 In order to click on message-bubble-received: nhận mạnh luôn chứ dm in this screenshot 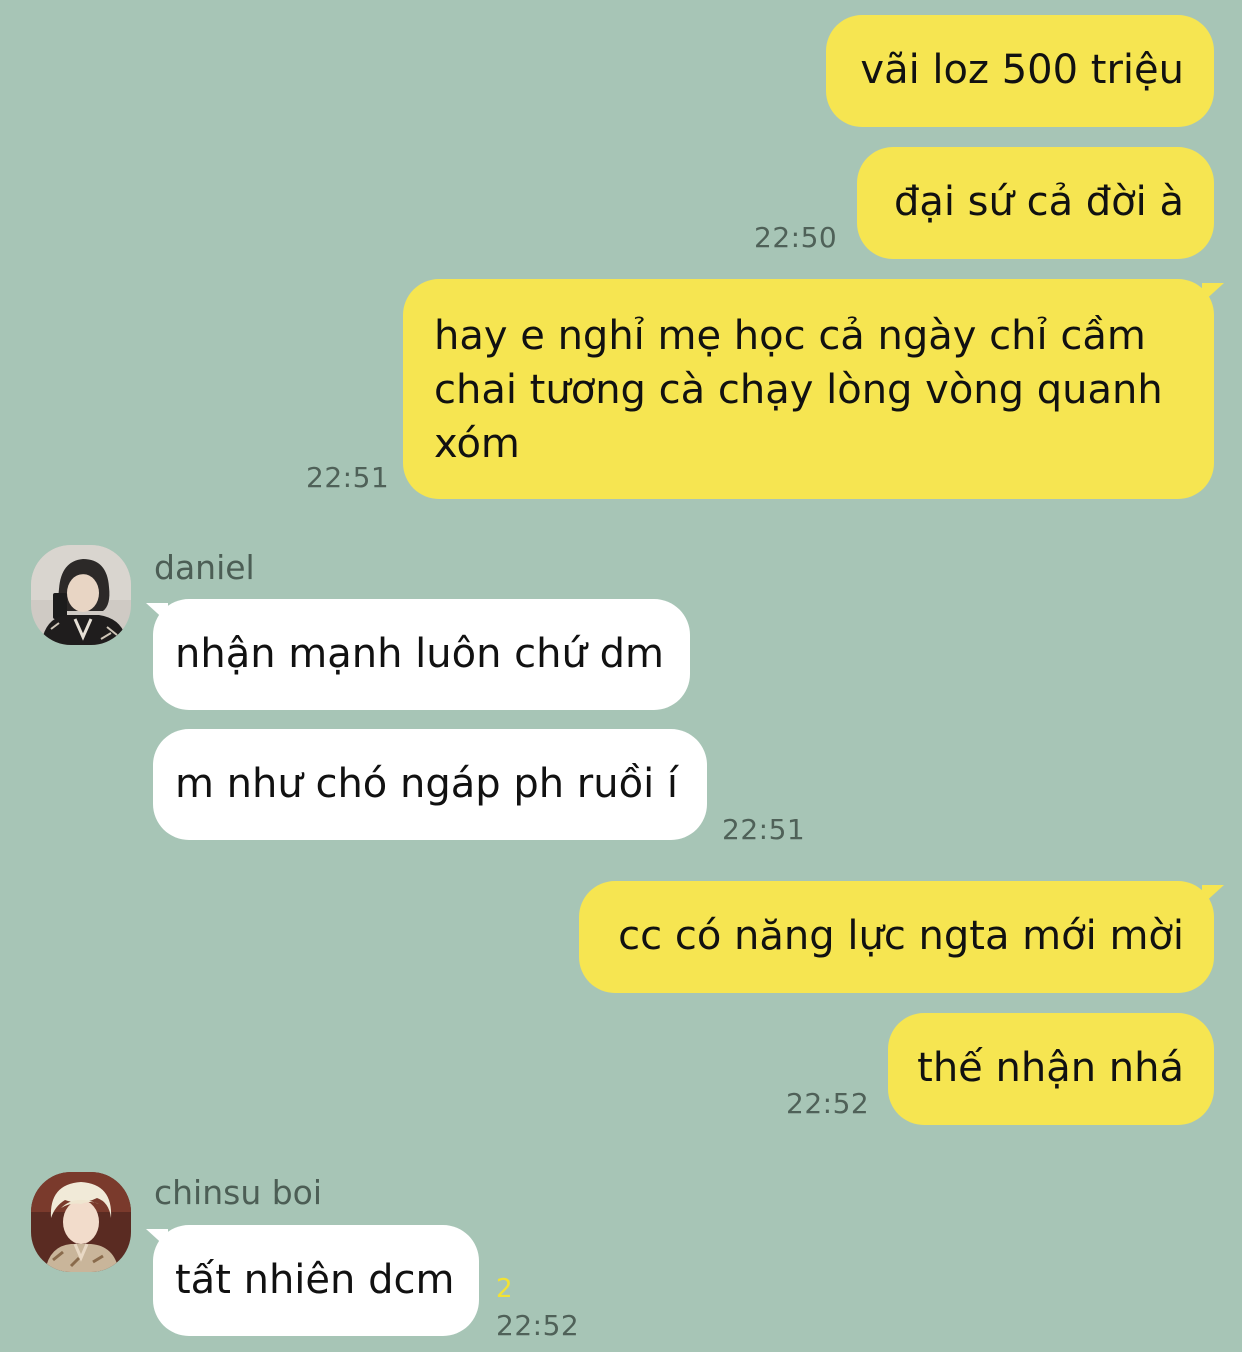, I will do `click(421, 654)`.